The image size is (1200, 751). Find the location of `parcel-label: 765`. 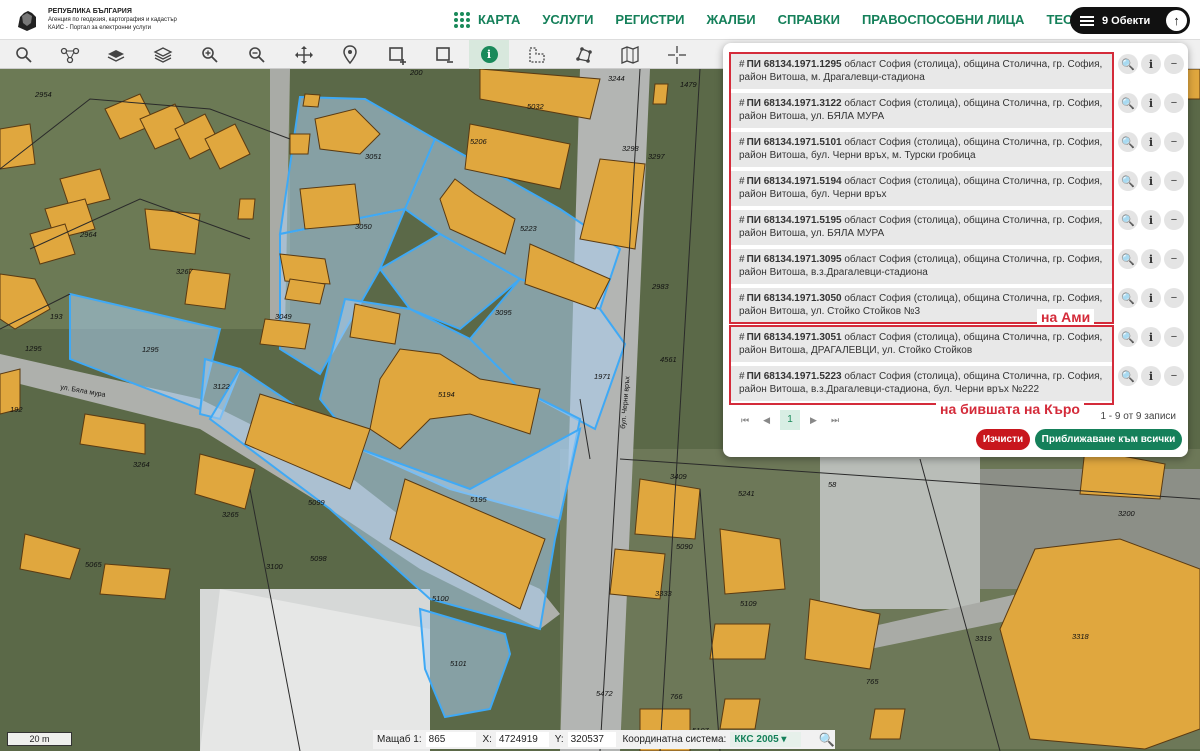

parcel-label: 765 is located at coordinates (872, 681).